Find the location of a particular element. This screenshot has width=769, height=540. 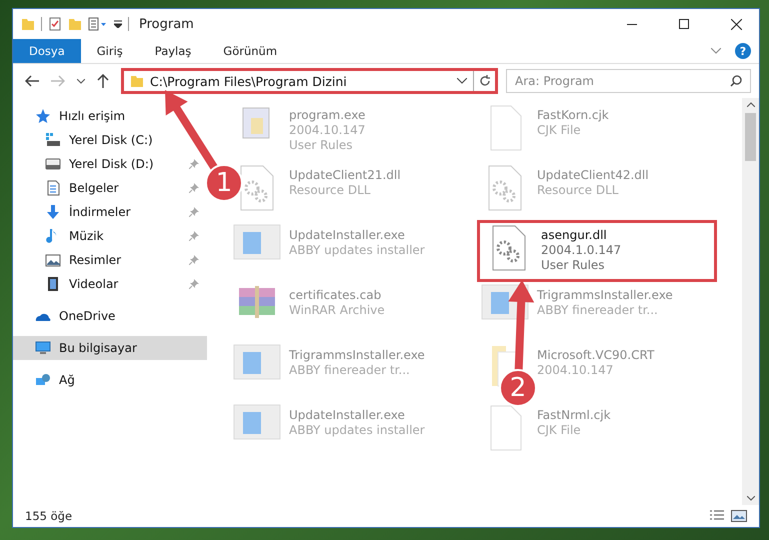

search-field: Ara: Program is located at coordinates (628, 81).